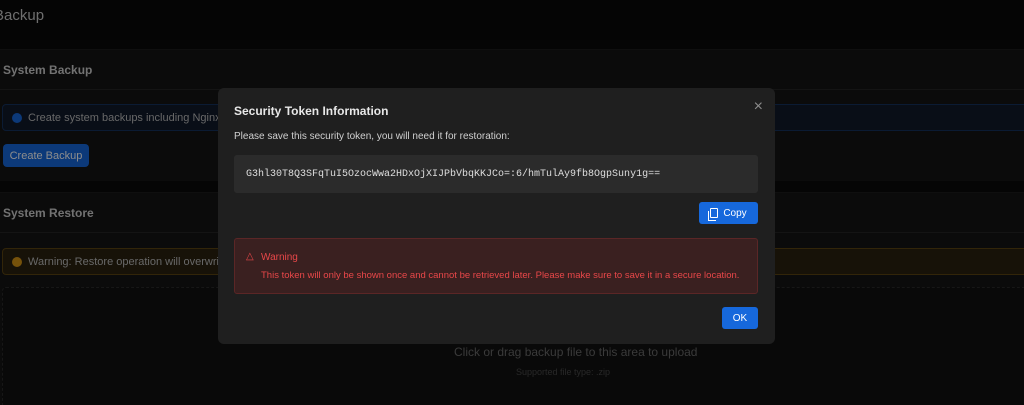  Describe the element at coordinates (279, 257) in the screenshot. I see `warning-title: Warning` at that location.